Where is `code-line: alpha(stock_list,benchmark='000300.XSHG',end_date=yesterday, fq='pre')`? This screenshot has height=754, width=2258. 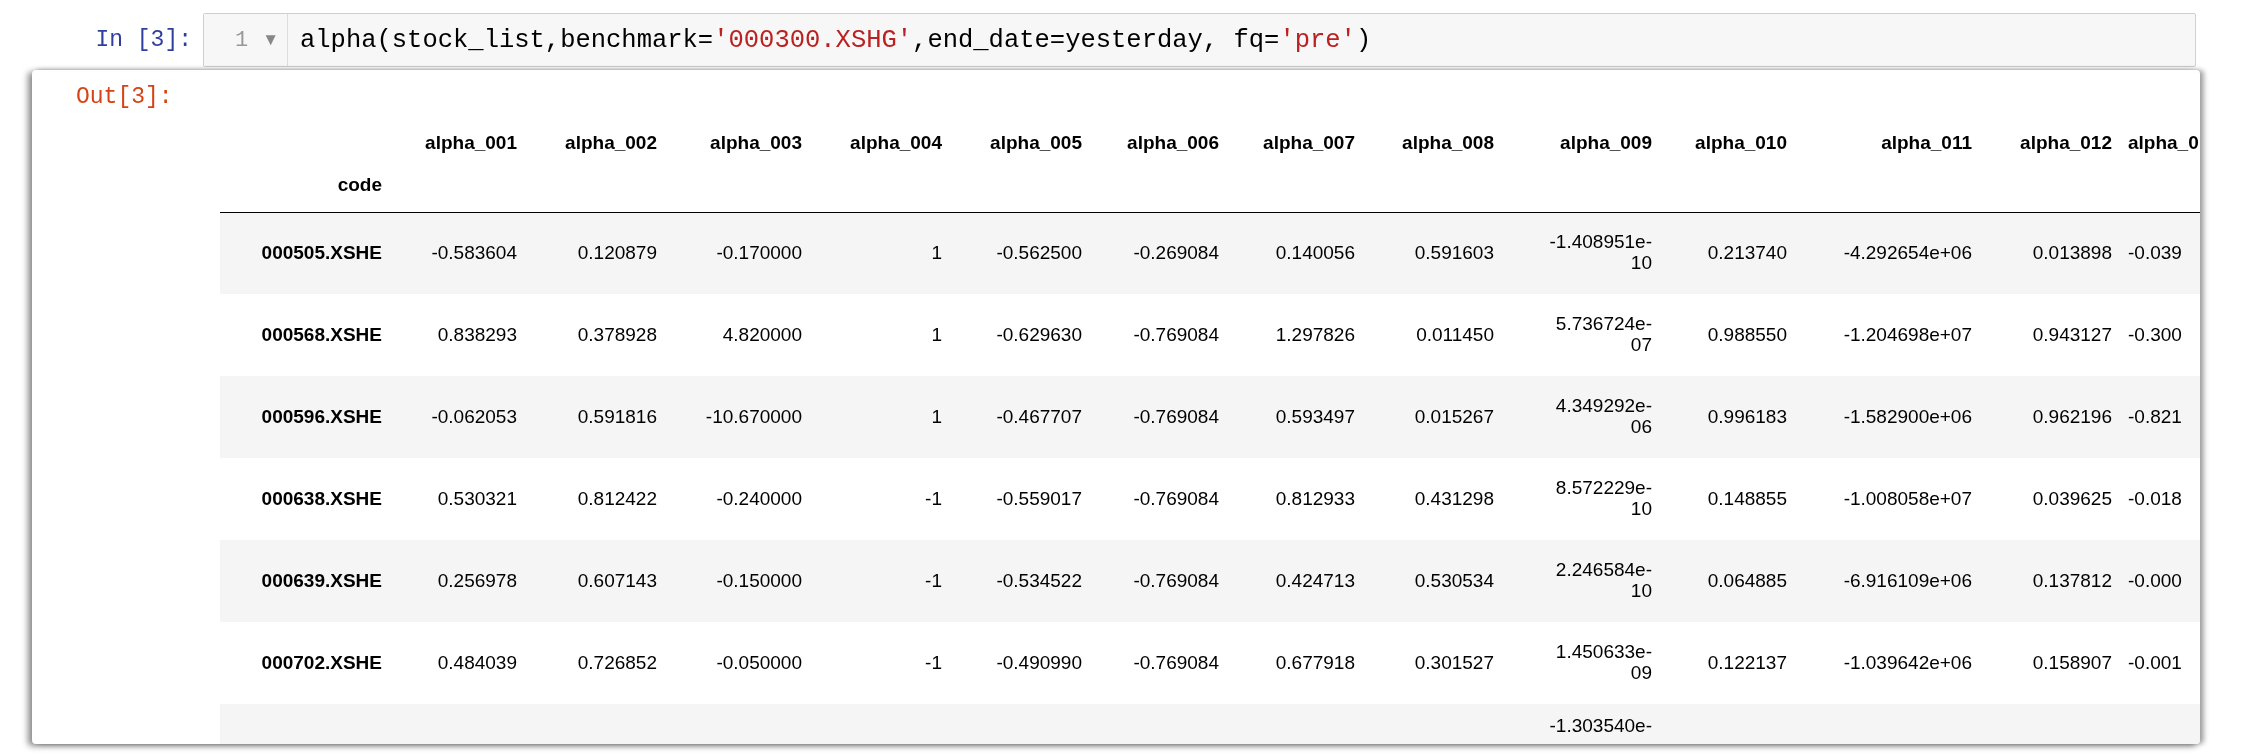 code-line: alpha(stock_list,benchmark='000300.XSHG',end_date=yesterday, fq='pre') is located at coordinates (835, 40).